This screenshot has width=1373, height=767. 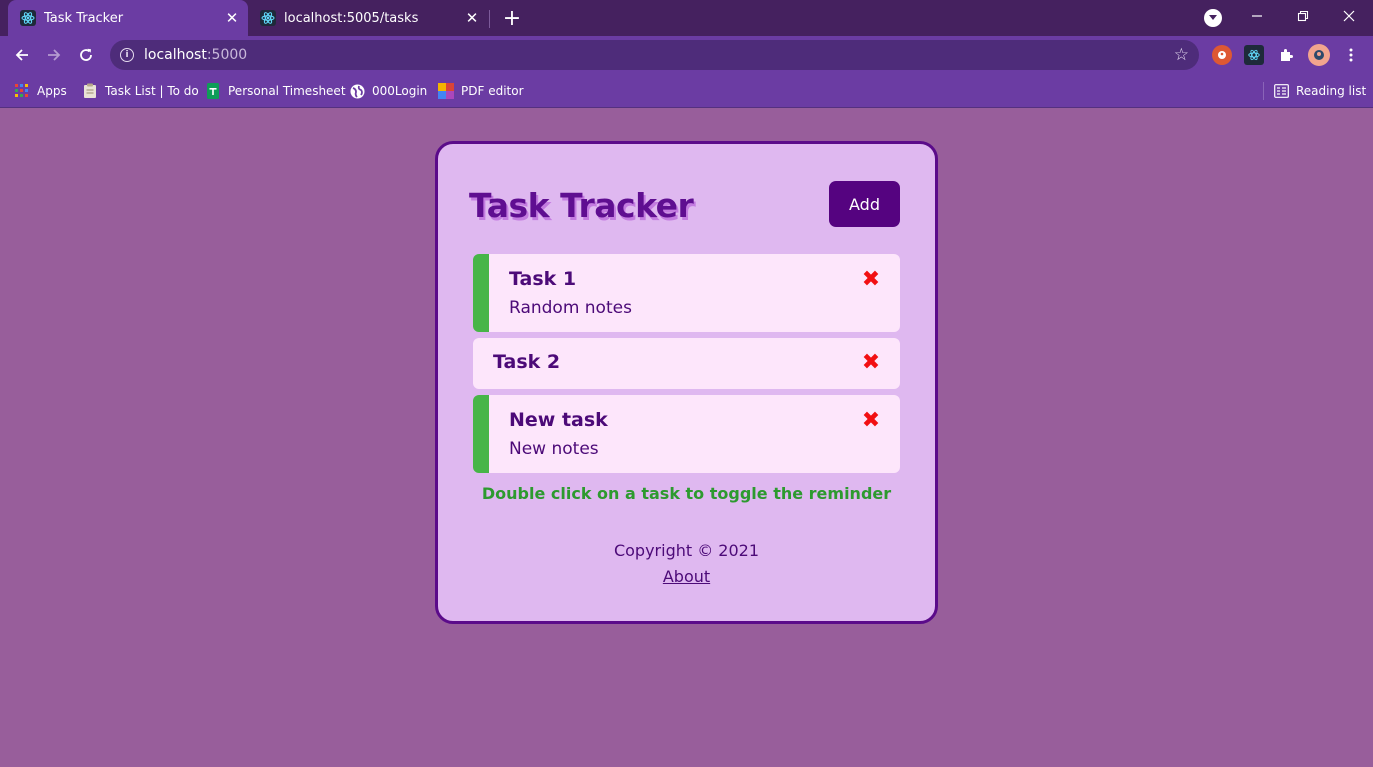 I want to click on apps-grid-icon, so click(x=22, y=91).